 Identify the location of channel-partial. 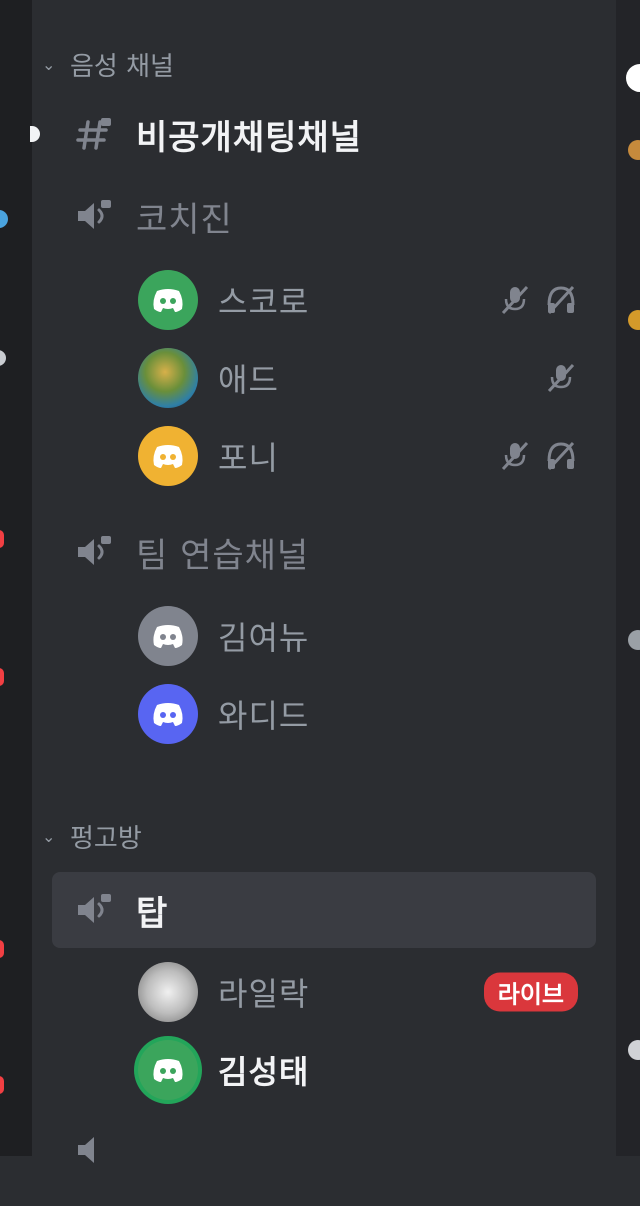
(324, 1168).